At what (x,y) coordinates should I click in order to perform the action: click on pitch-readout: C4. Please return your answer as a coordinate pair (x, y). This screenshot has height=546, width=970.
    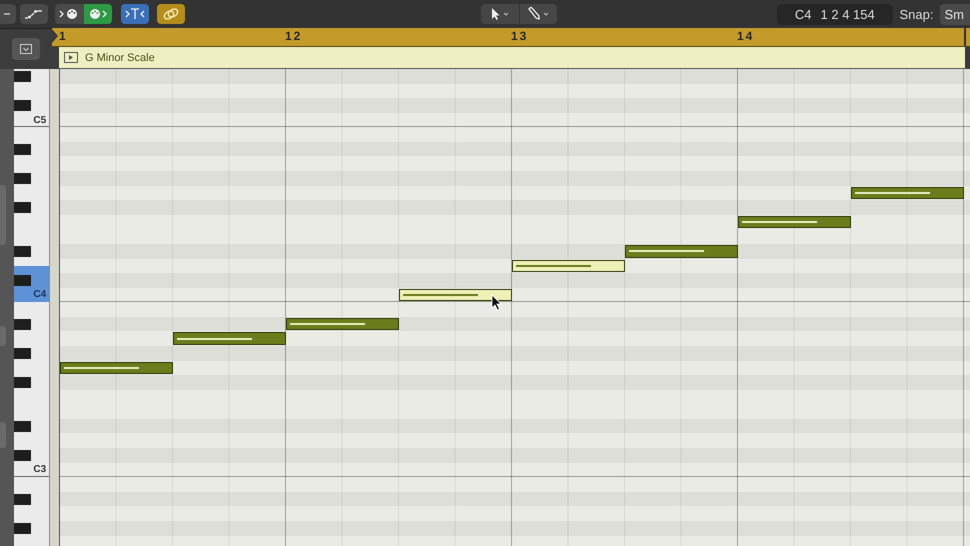
    Looking at the image, I should click on (803, 14).